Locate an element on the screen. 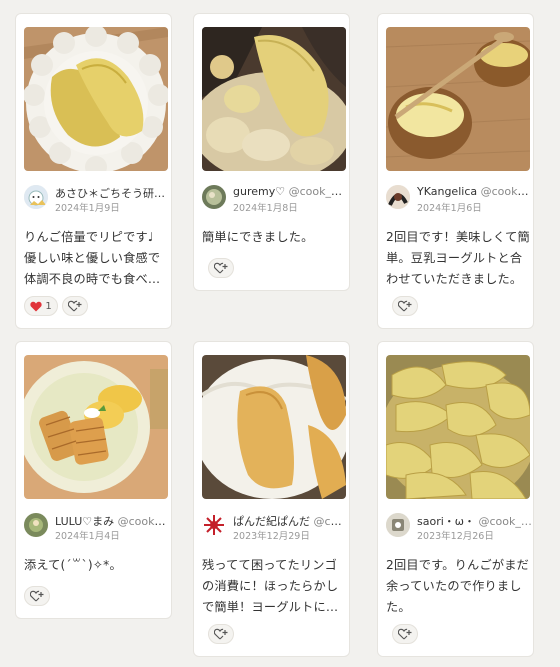  author-row: YKangelica @cook_… 2024年1月6日 is located at coordinates (459, 199).